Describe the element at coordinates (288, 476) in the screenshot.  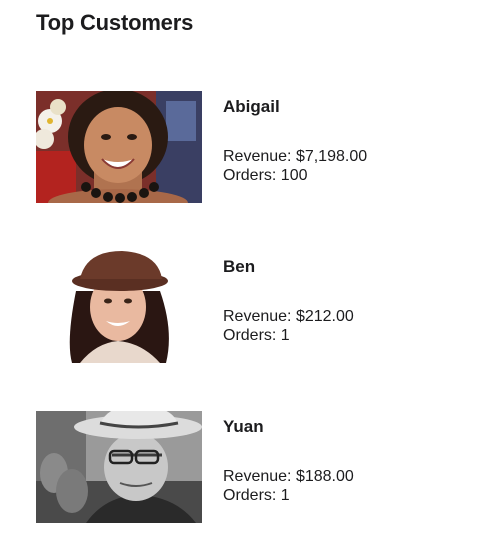
I see `customer-revenue: Revenue: $188.00` at that location.